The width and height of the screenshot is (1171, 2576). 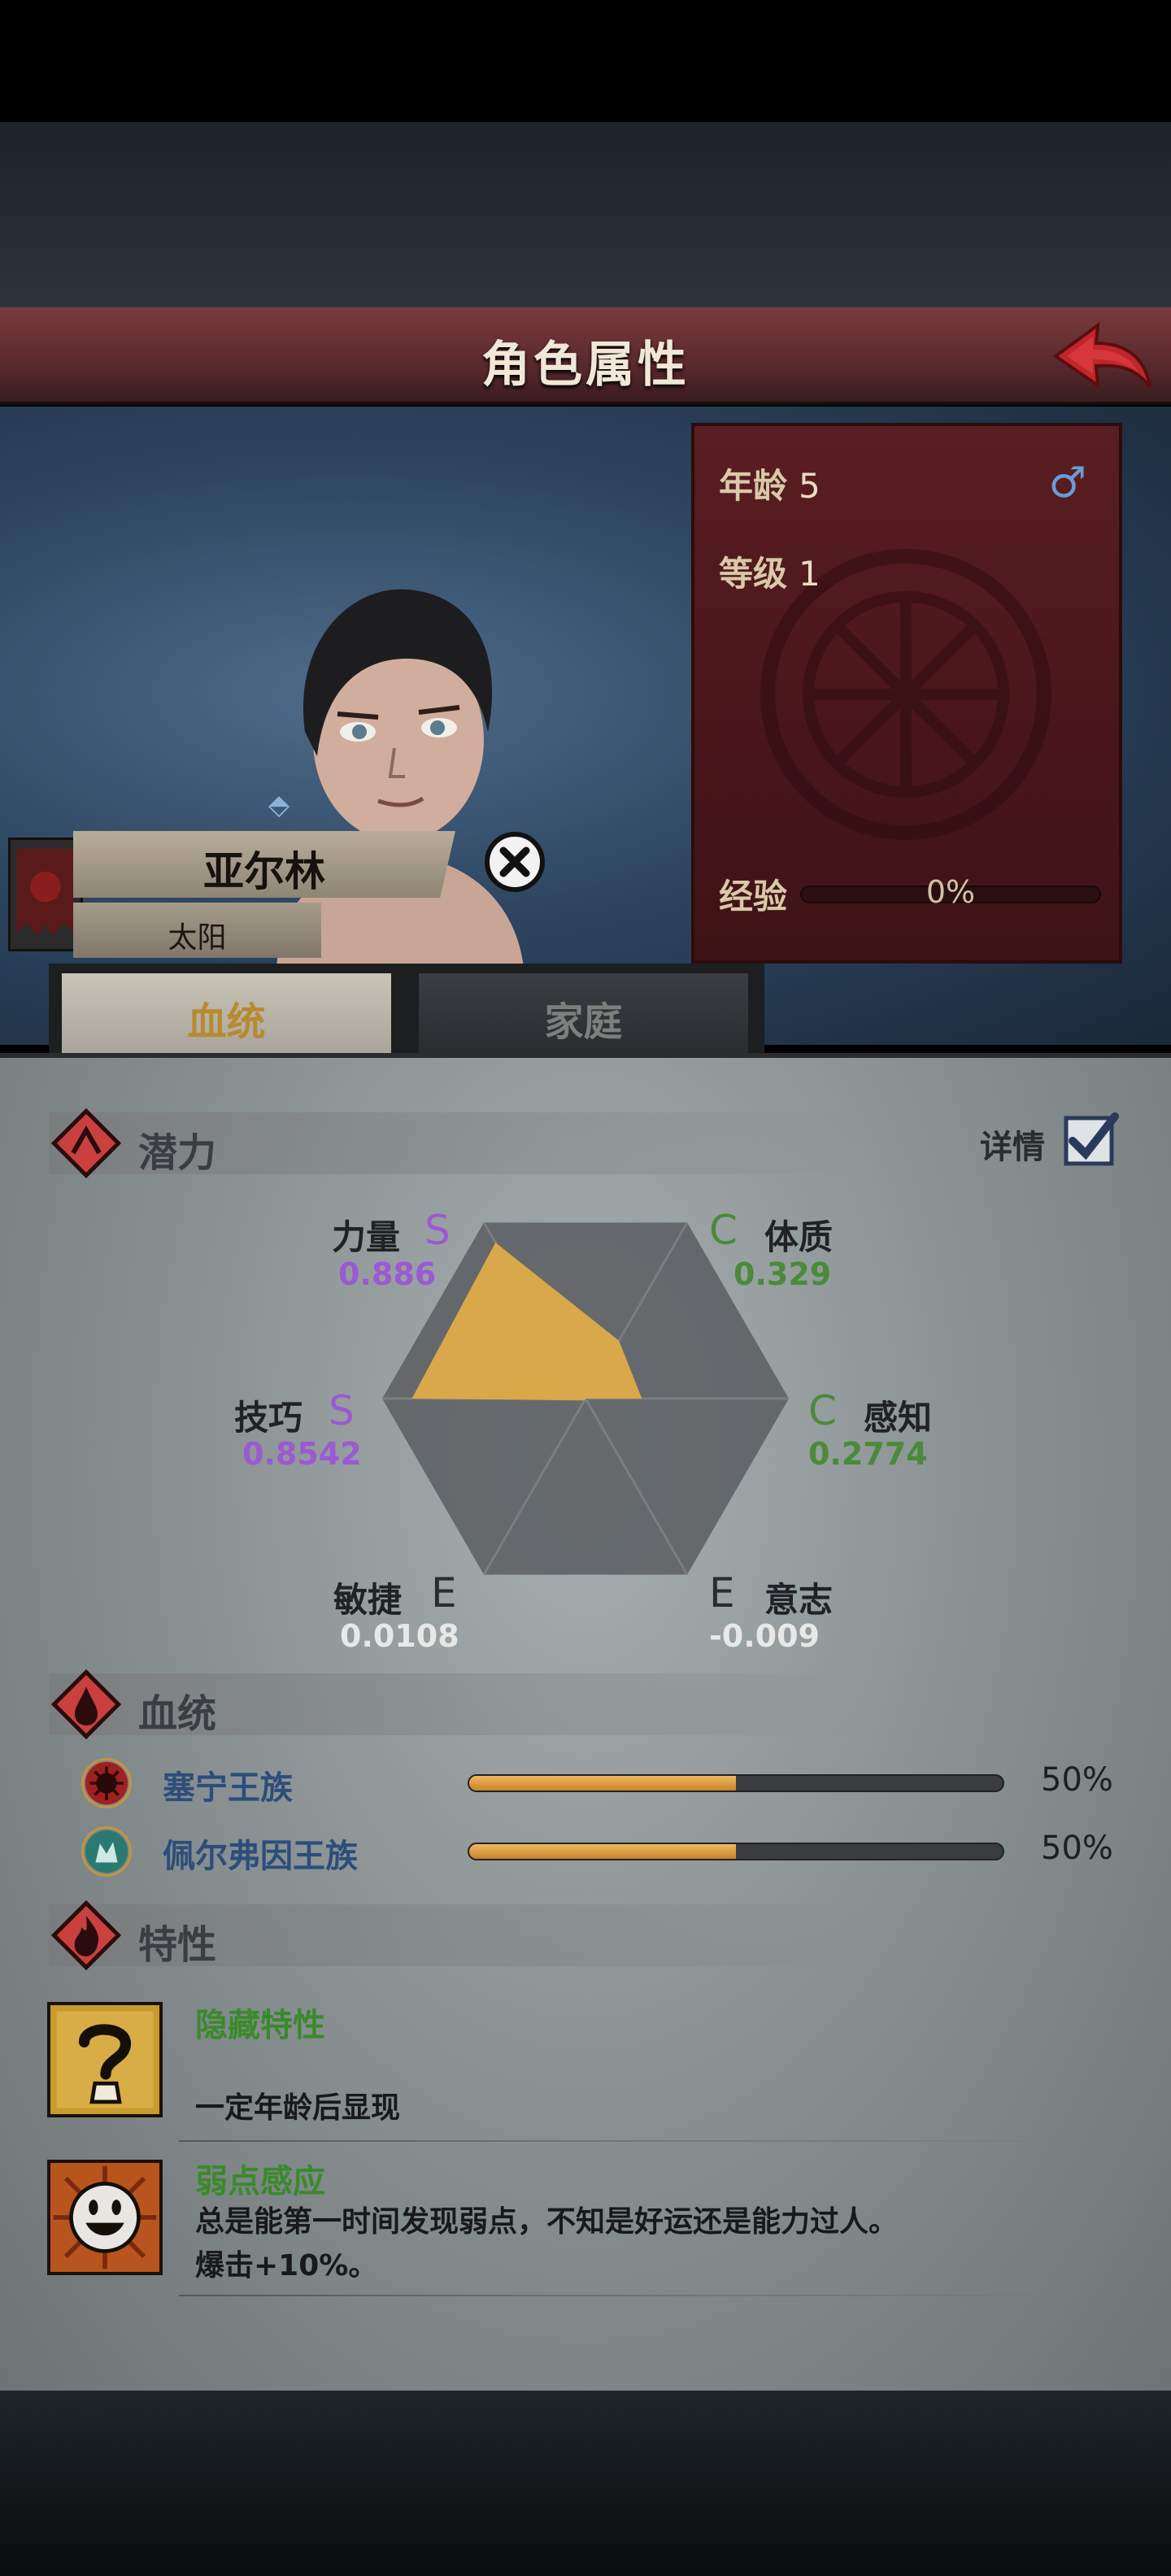 What do you see at coordinates (585, 215) in the screenshot?
I see `header-background` at bounding box center [585, 215].